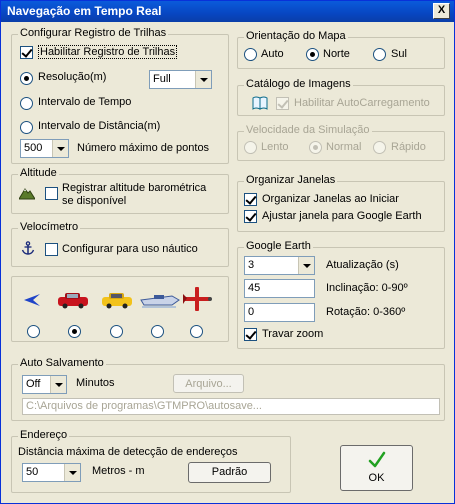  What do you see at coordinates (49, 227) in the screenshot?
I see `speedometer-legend: Velocímetro` at bounding box center [49, 227].